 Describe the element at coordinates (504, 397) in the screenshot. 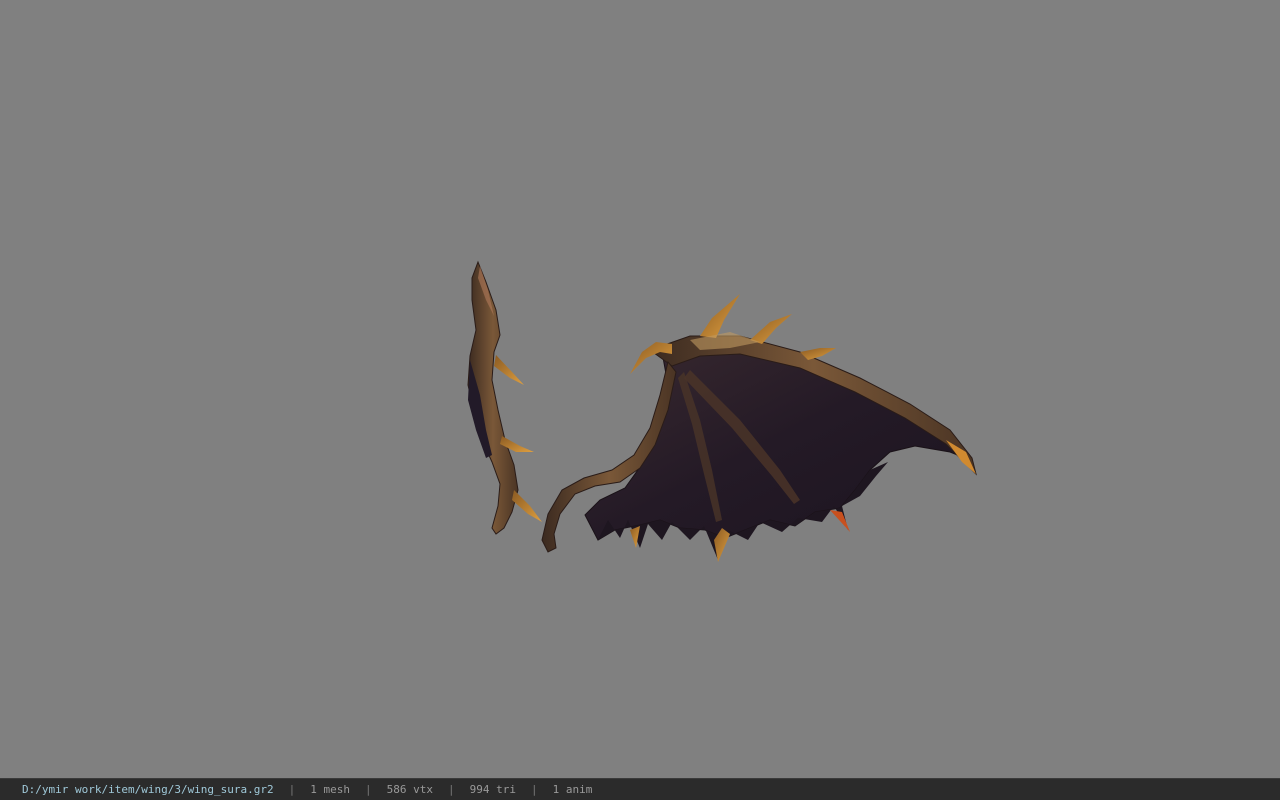

I see `left-wing` at that location.